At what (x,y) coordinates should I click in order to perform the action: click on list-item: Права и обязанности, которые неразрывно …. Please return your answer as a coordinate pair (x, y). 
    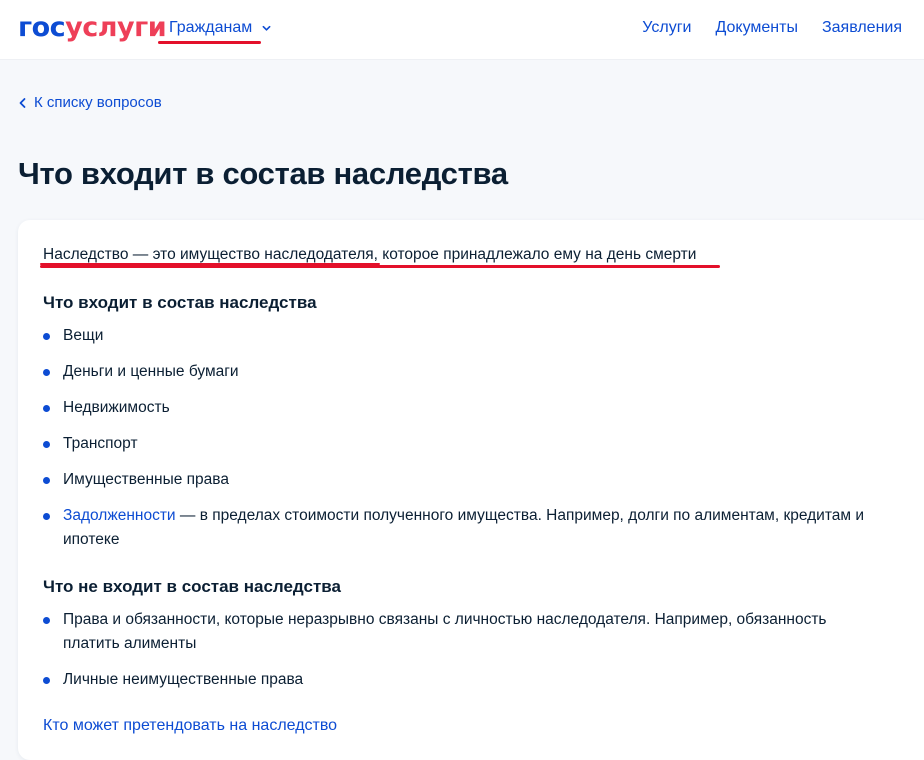
    Looking at the image, I should click on (473, 632).